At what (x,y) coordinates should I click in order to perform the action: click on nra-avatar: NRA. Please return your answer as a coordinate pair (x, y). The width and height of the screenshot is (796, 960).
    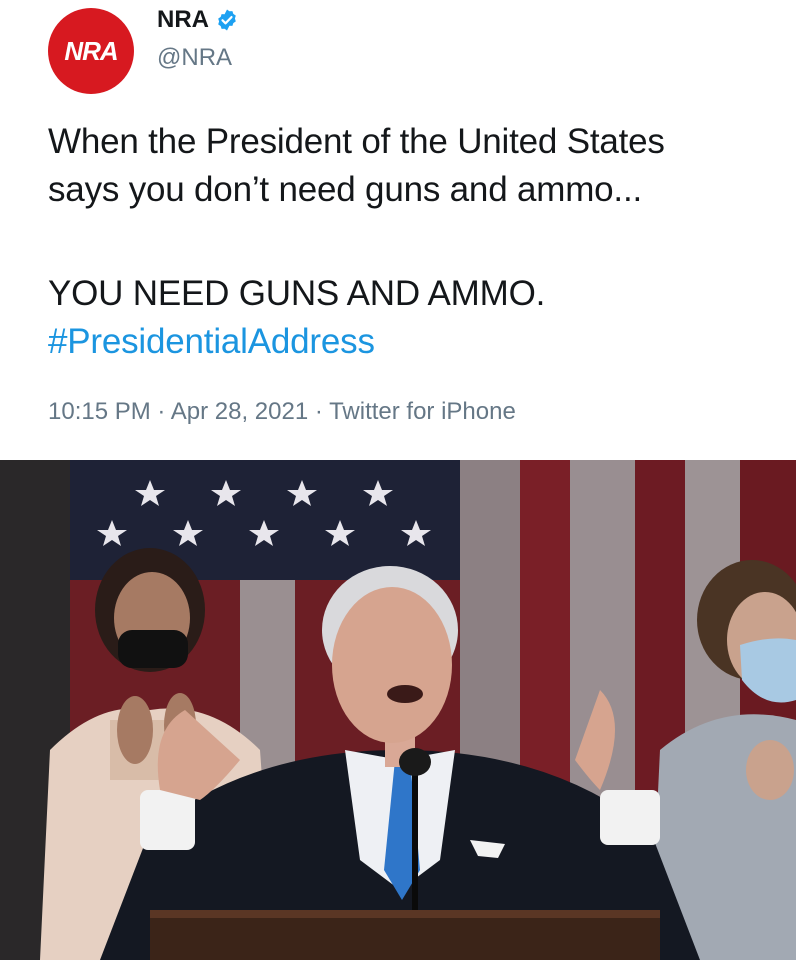
    Looking at the image, I should click on (91, 51).